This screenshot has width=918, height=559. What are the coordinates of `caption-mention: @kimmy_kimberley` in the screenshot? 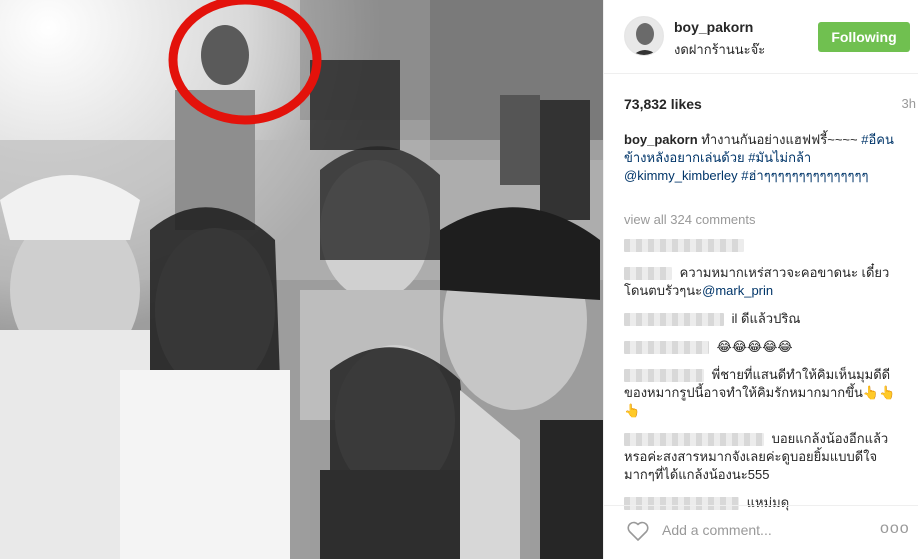 It's located at (681, 175).